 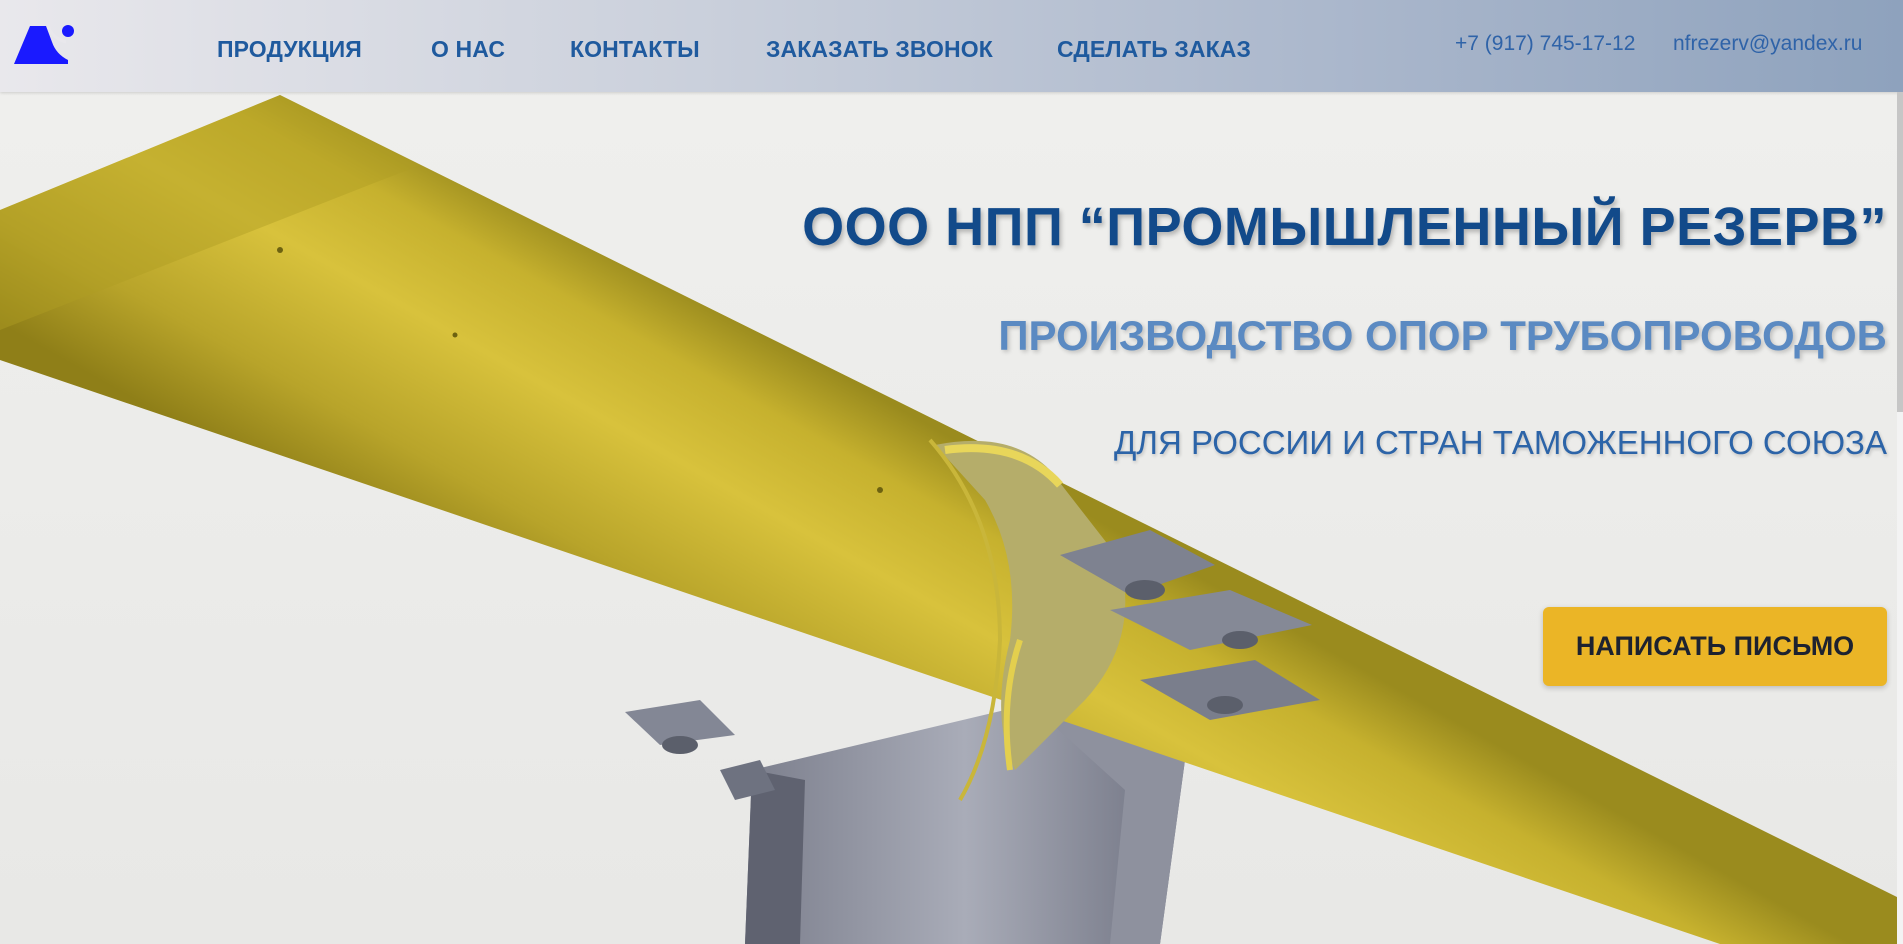 What do you see at coordinates (468, 49) in the screenshot?
I see `nav-about: О НАС` at bounding box center [468, 49].